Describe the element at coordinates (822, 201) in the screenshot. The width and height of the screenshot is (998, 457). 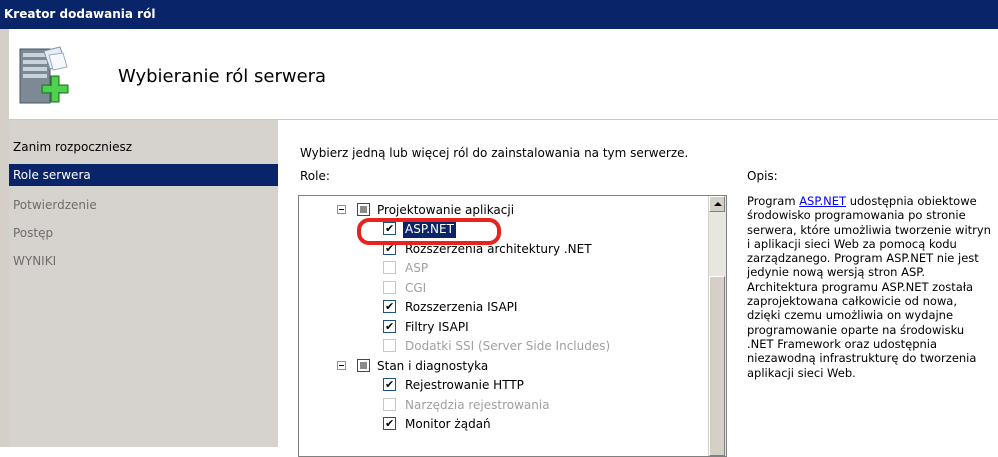
I see `aspnet-link: ASP.NET` at that location.